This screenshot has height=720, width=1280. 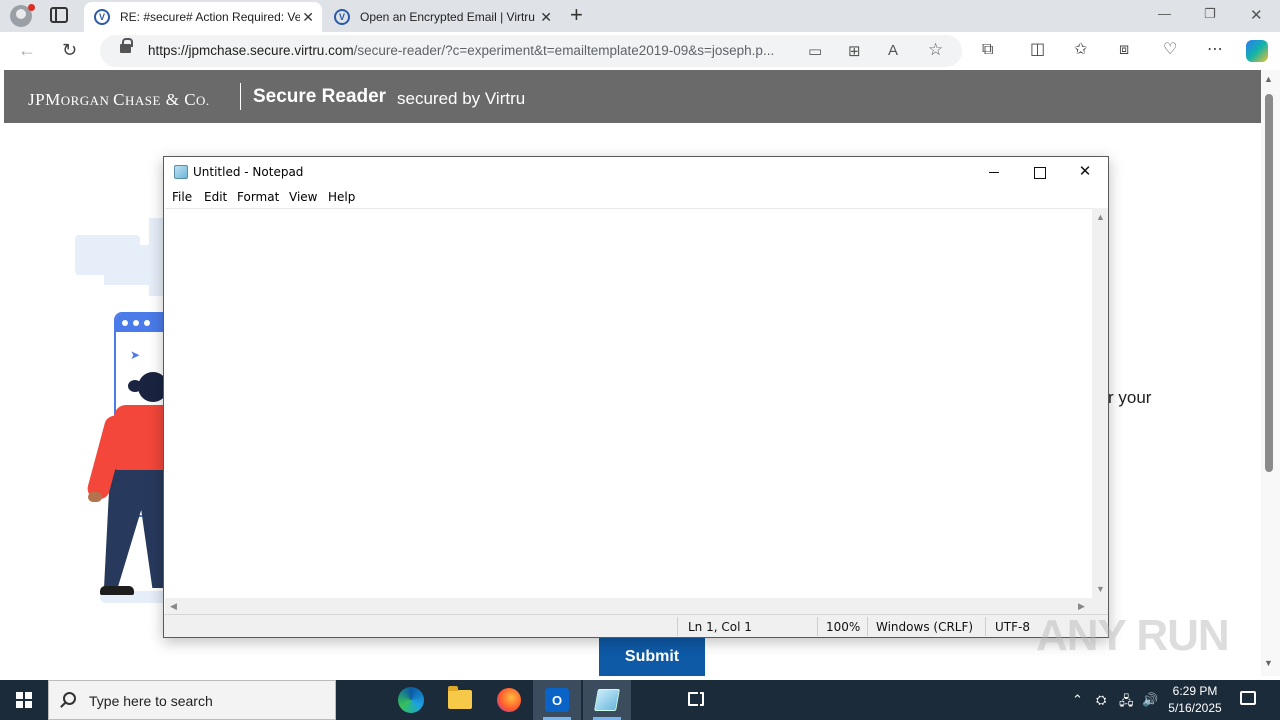 What do you see at coordinates (59, 15) in the screenshot?
I see `tab-actions-icon` at bounding box center [59, 15].